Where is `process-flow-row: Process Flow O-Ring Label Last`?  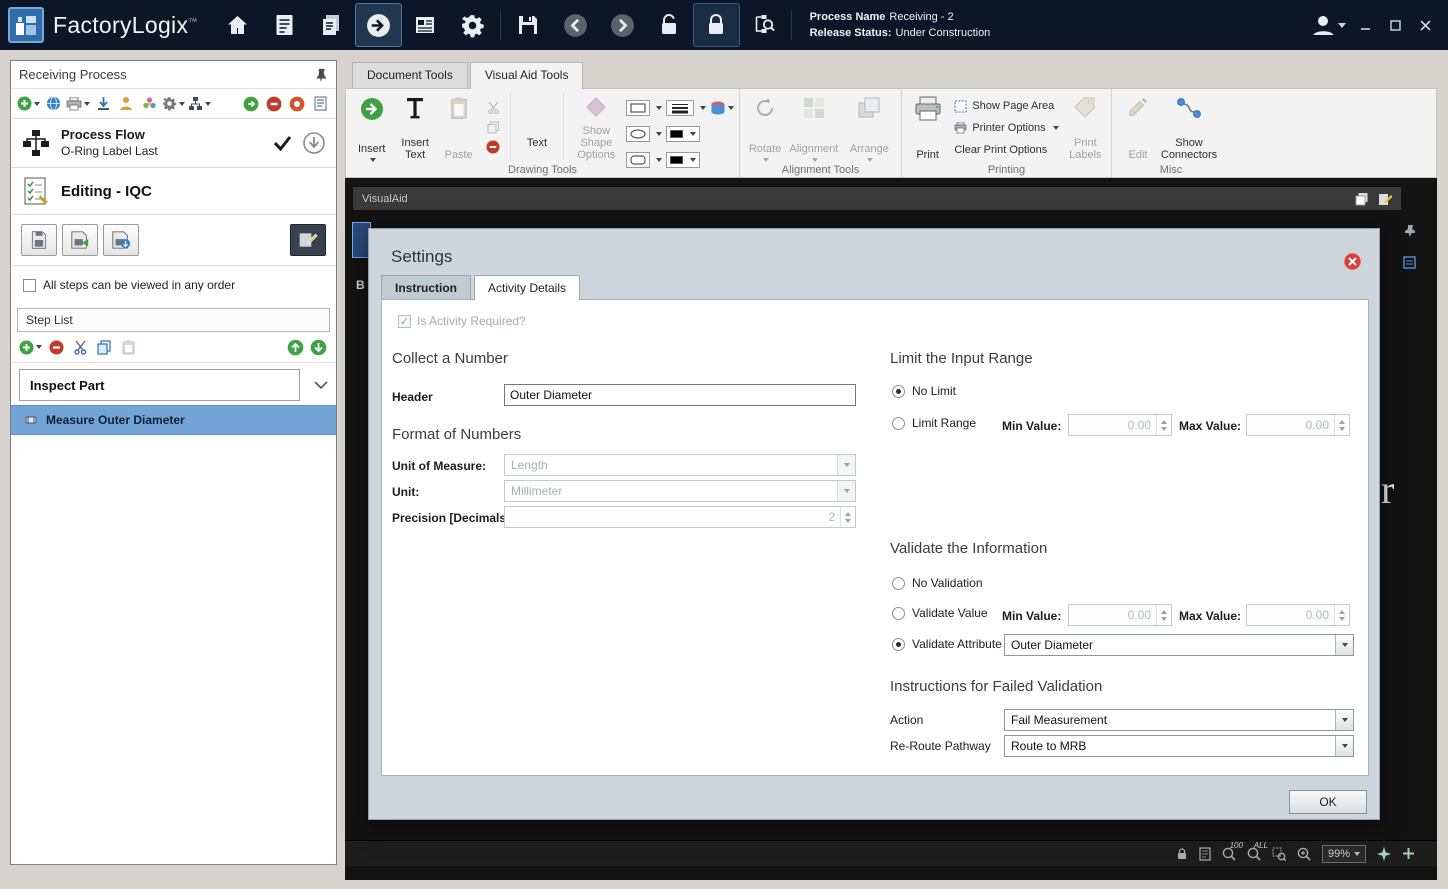
process-flow-row: Process Flow O-Ring Label Last is located at coordinates (173, 143).